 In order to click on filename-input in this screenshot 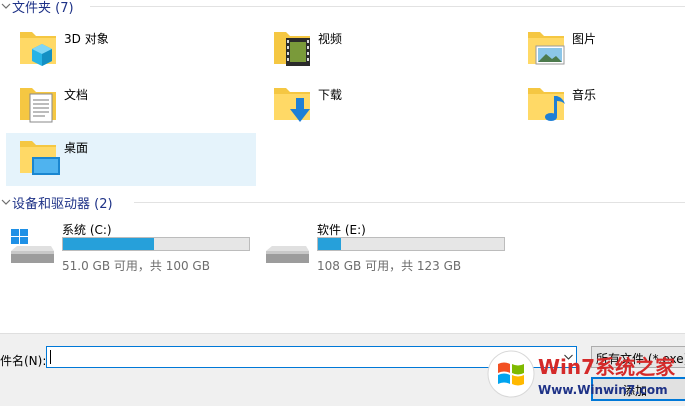, I will do `click(311, 357)`.